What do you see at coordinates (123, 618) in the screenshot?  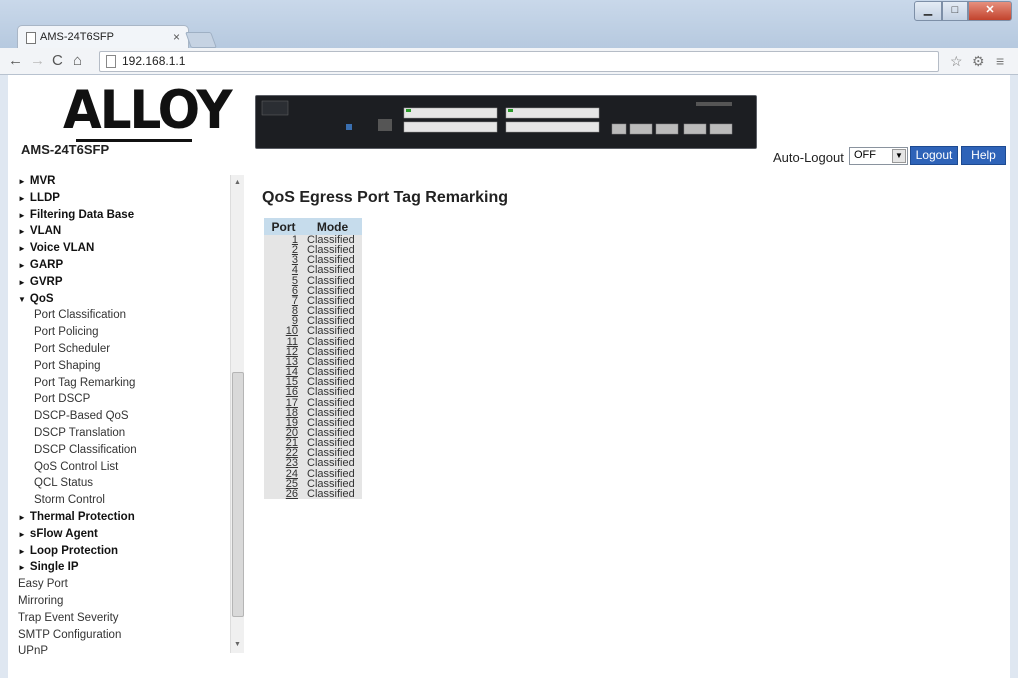 I see `sidebar-item: Trap Event Severity` at bounding box center [123, 618].